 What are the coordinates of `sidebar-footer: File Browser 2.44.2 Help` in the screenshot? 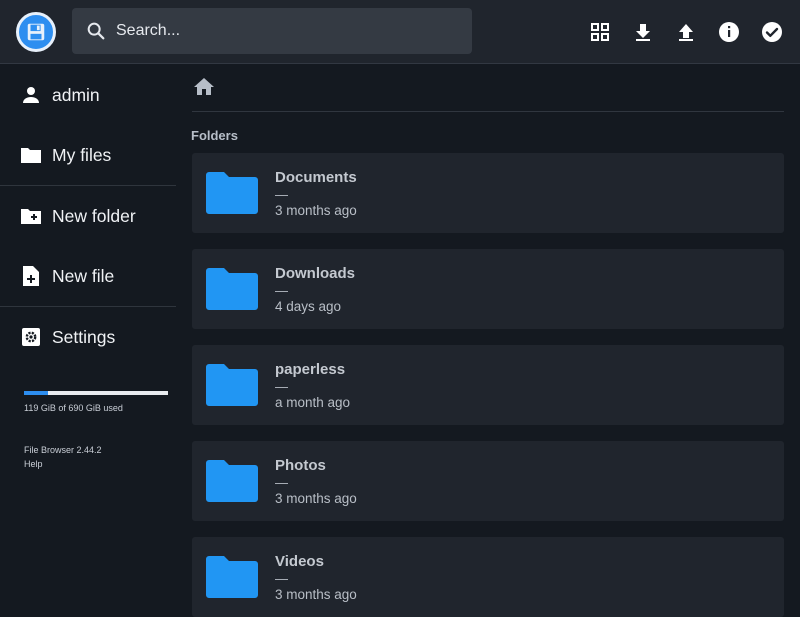 It's located at (100, 457).